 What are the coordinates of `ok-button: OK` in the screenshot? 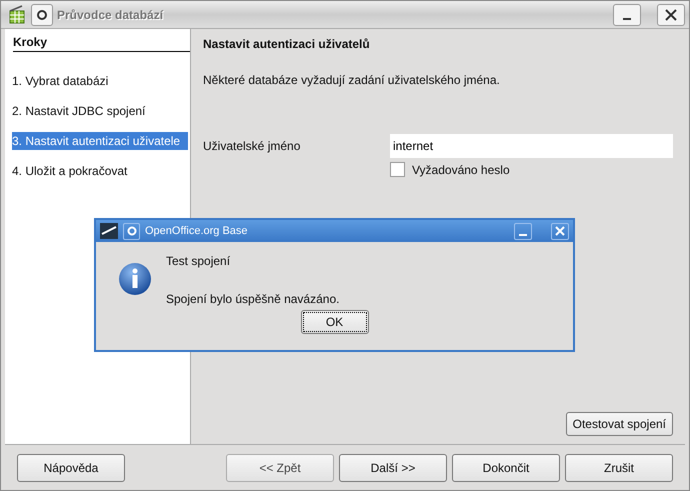 It's located at (334, 322).